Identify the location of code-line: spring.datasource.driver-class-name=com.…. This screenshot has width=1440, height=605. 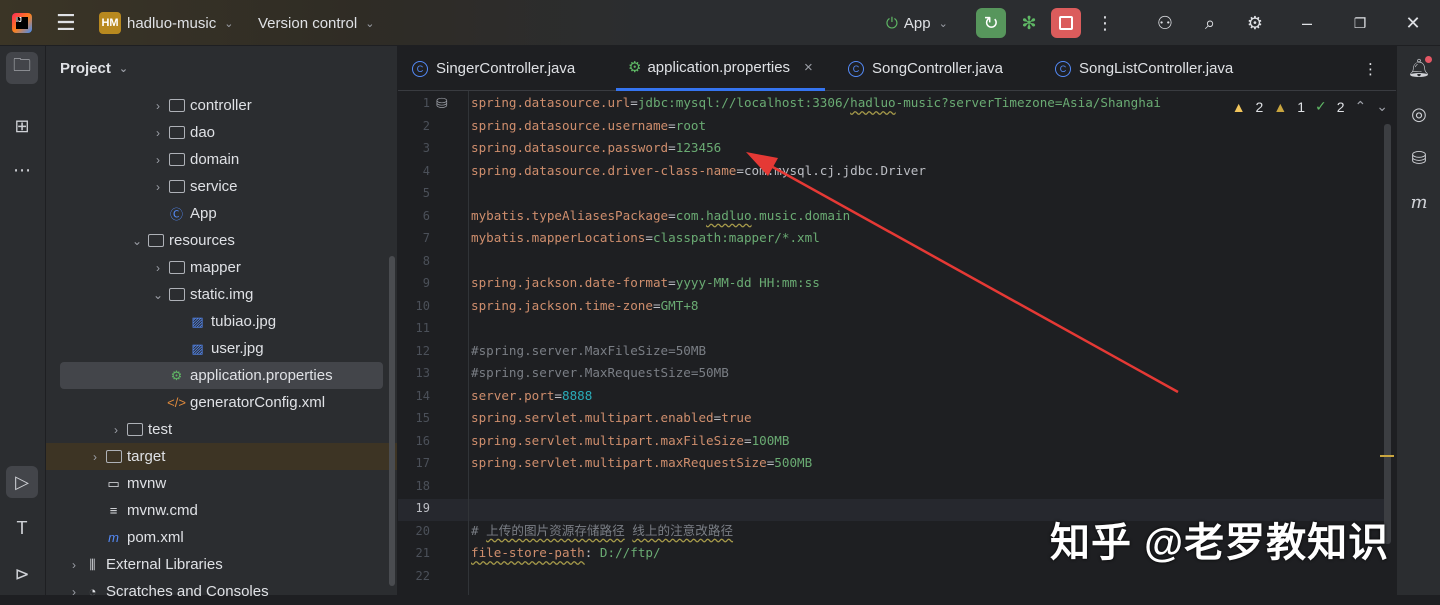
(698, 171).